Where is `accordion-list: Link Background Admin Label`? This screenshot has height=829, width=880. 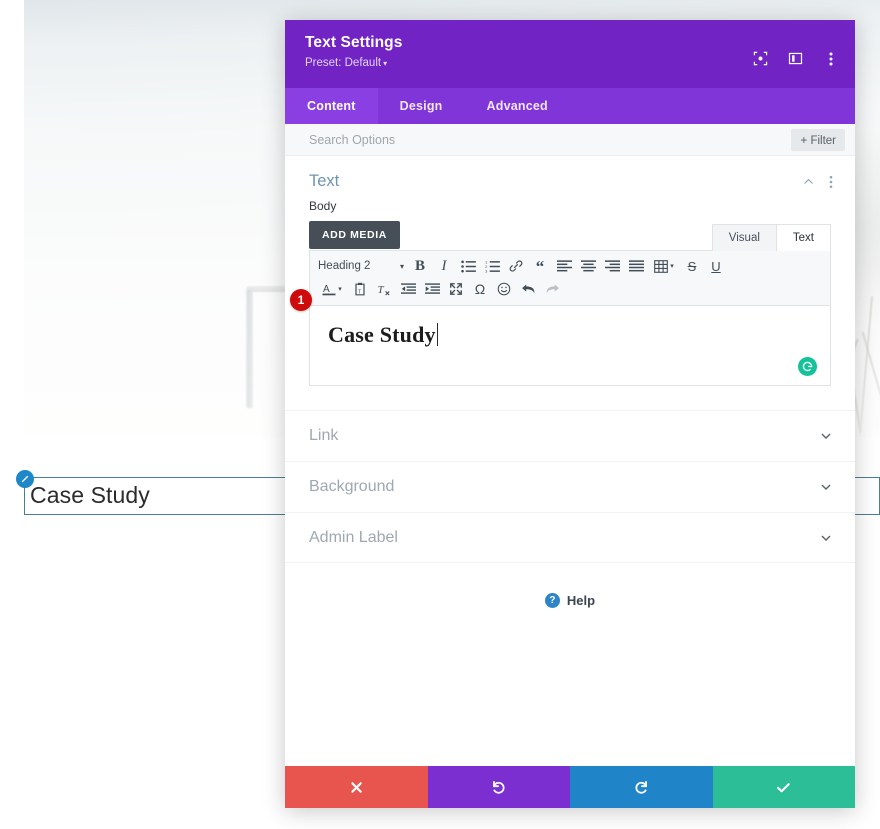 accordion-list: Link Background Admin Label is located at coordinates (570, 486).